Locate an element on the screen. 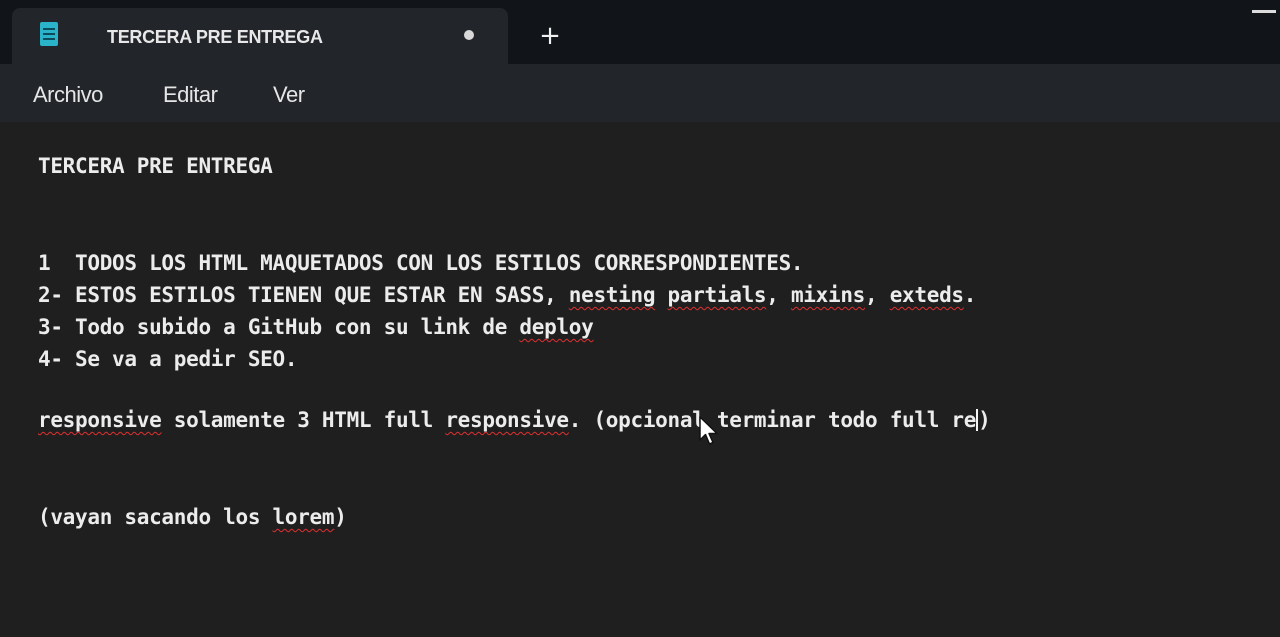 The image size is (1280, 637). misspelled-mixins: mixins is located at coordinates (828, 295).